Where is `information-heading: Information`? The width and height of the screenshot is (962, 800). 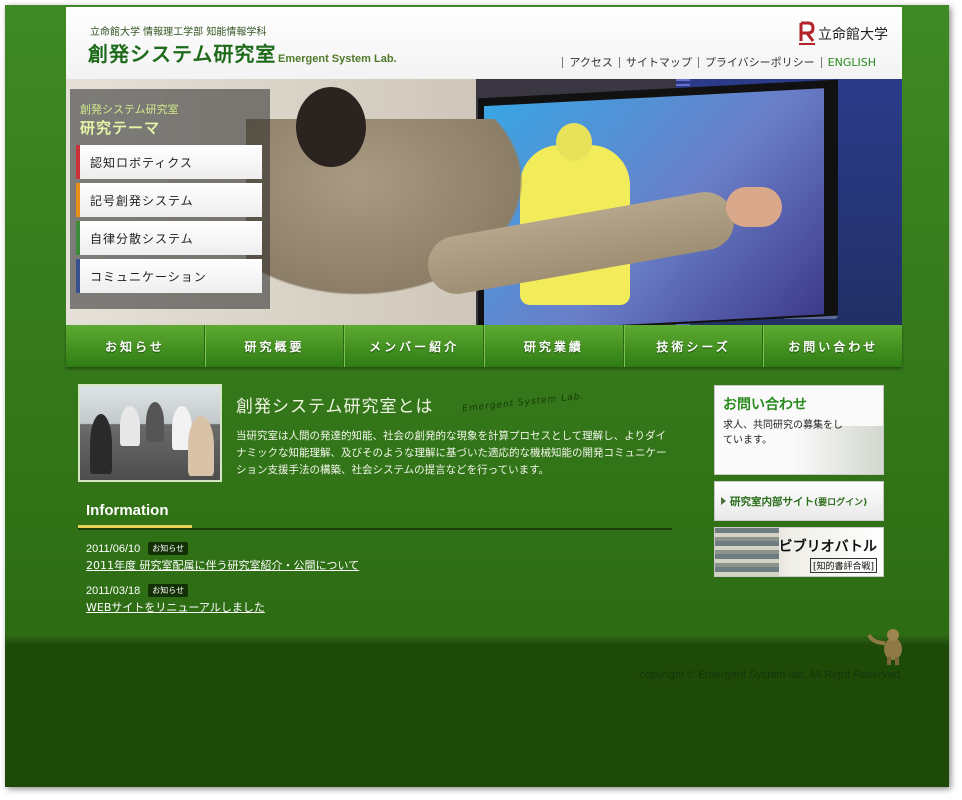 information-heading: Information is located at coordinates (135, 515).